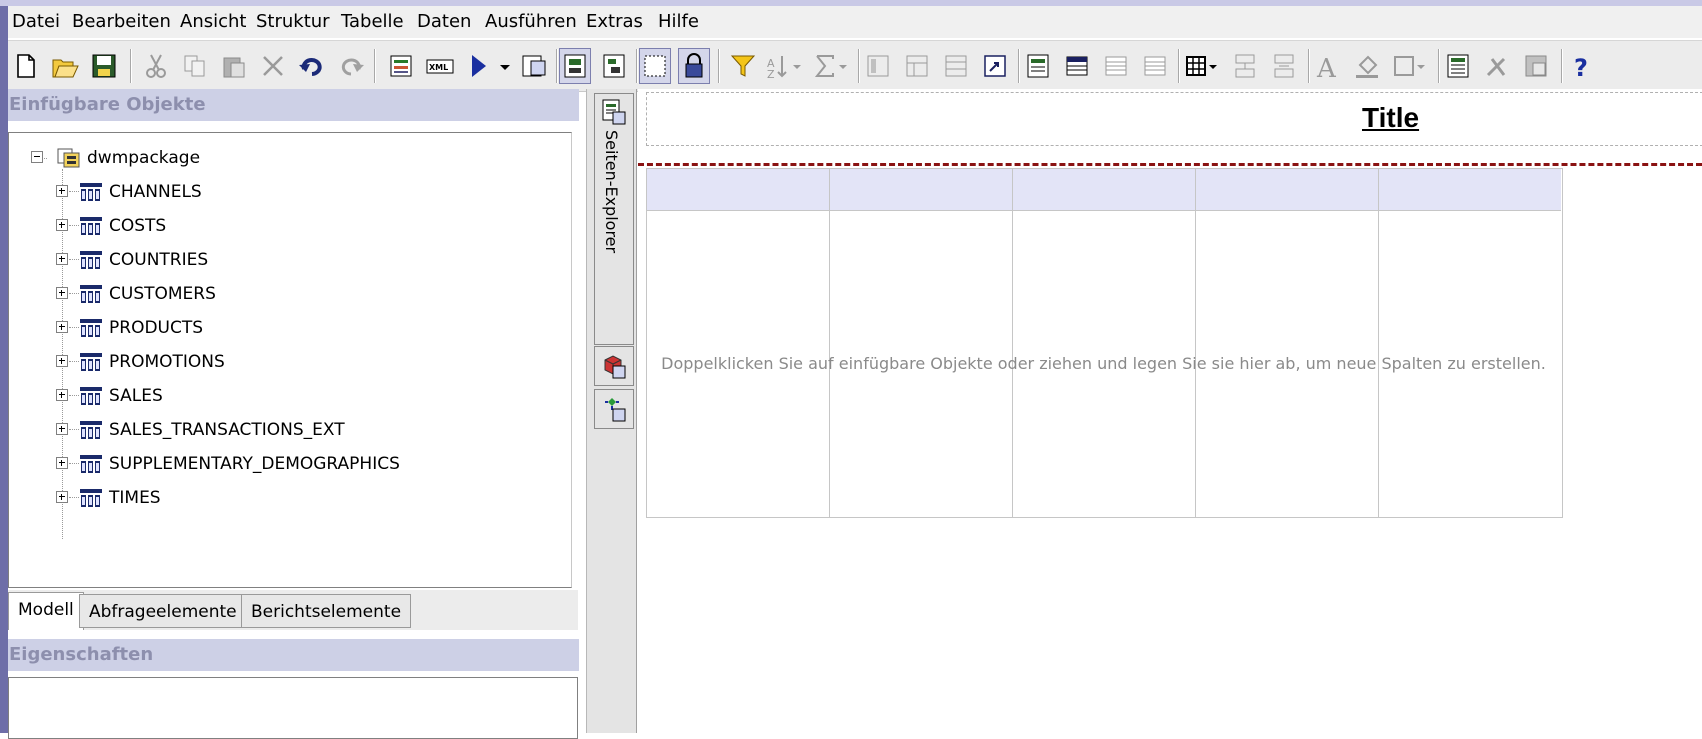 This screenshot has width=1702, height=739. I want to click on properties-icon, so click(1458, 66).